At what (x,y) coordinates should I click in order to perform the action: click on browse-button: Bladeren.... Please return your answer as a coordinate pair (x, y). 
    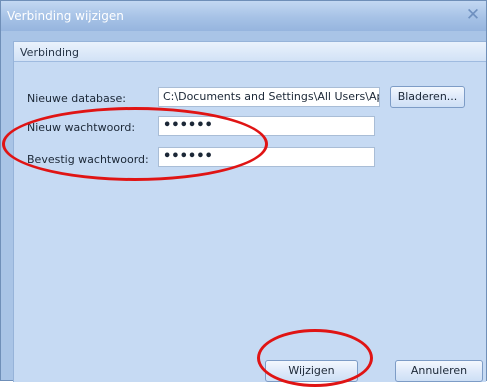
    Looking at the image, I should click on (427, 97).